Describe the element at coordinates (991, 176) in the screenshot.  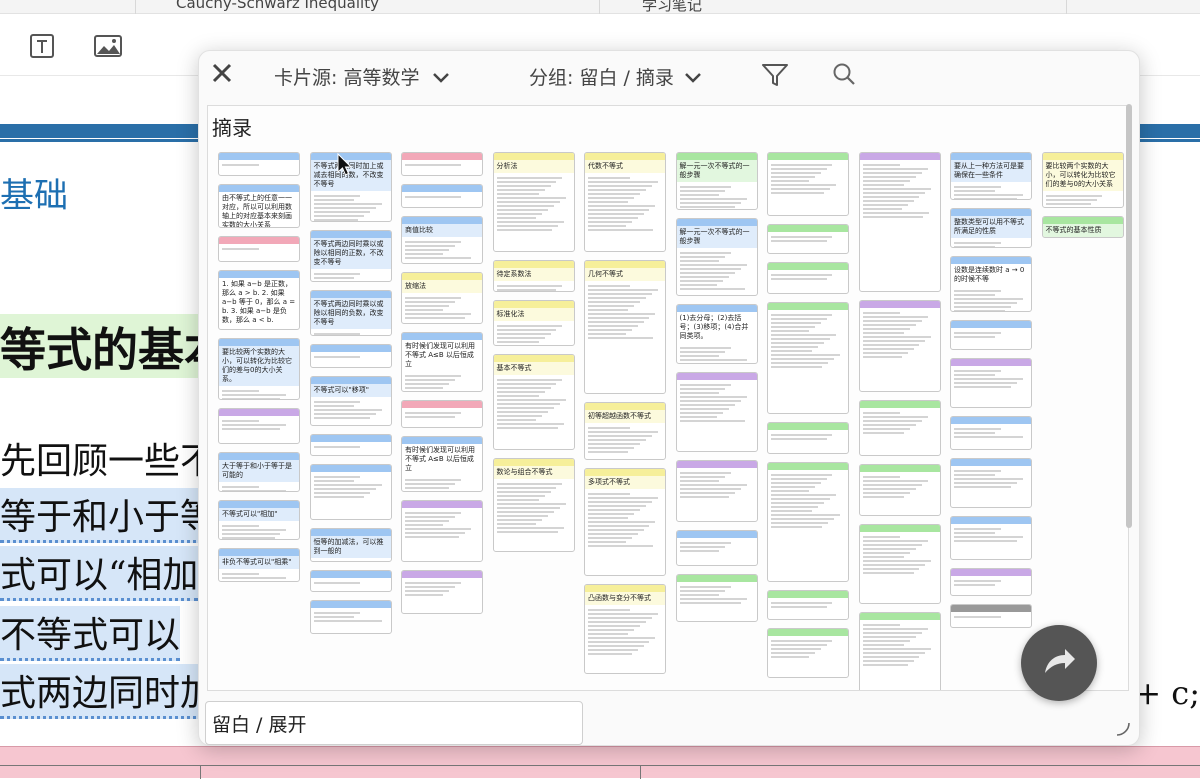
I see `note-card: 要从上一种方法可是要确保在一些条件` at that location.